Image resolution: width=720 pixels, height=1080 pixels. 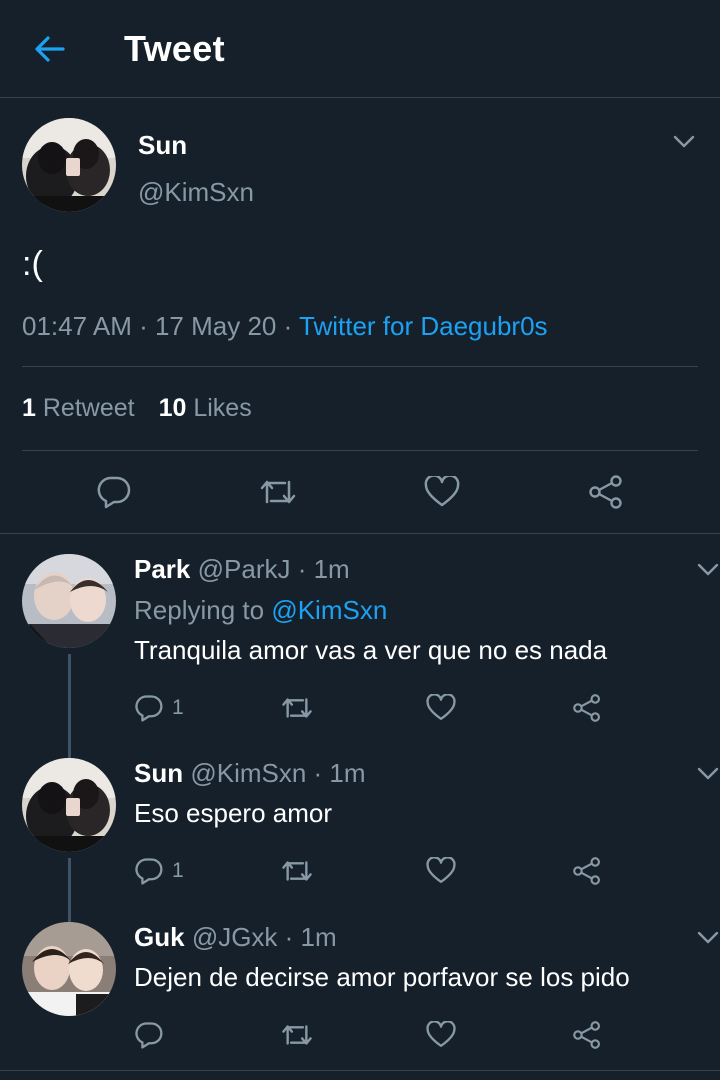 I want to click on back-arrow-icon, so click(x=50, y=49).